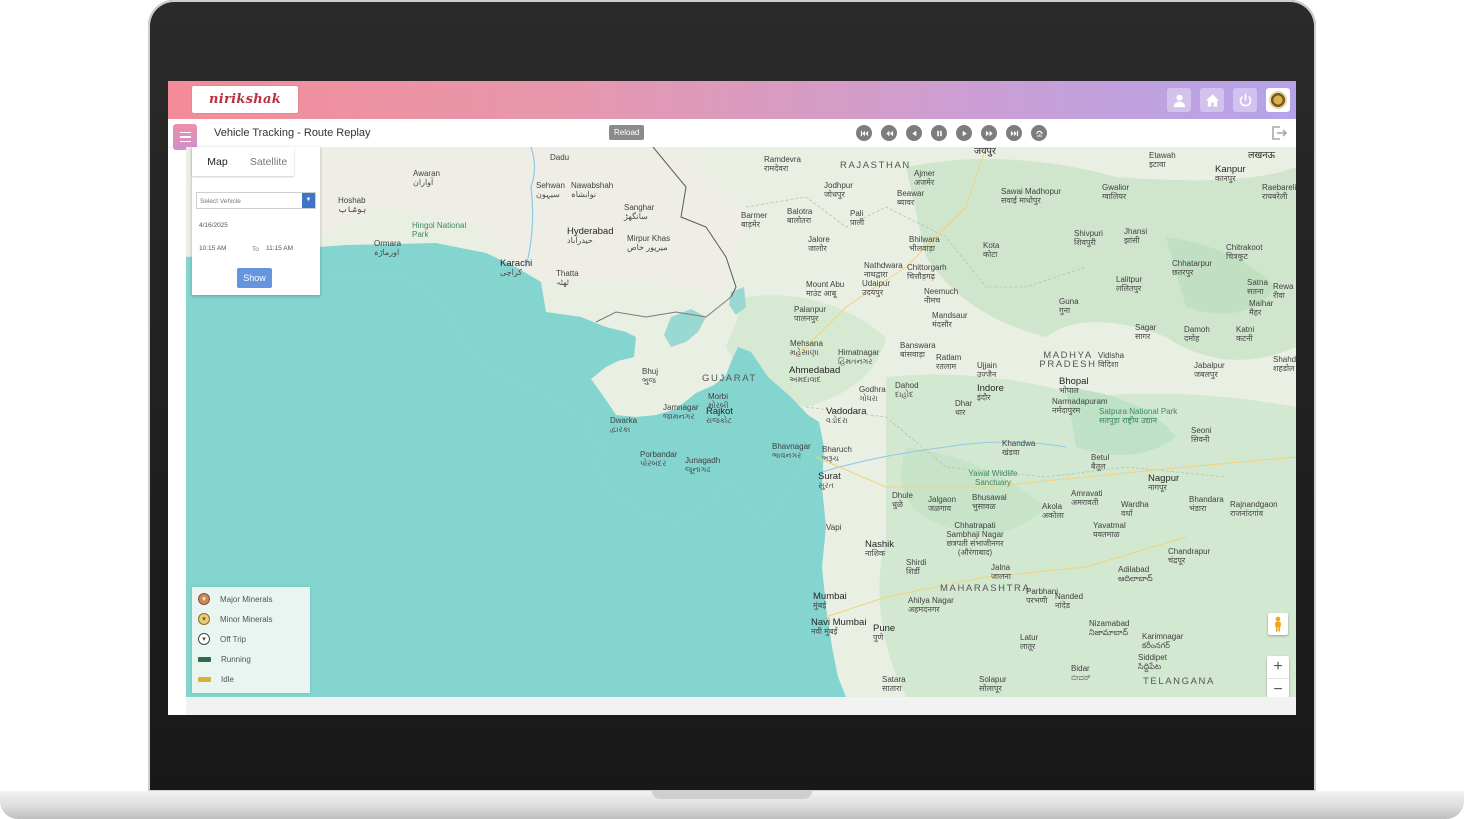  Describe the element at coordinates (911, 198) in the screenshot. I see `map-label: Beawar ब्यावर` at that location.